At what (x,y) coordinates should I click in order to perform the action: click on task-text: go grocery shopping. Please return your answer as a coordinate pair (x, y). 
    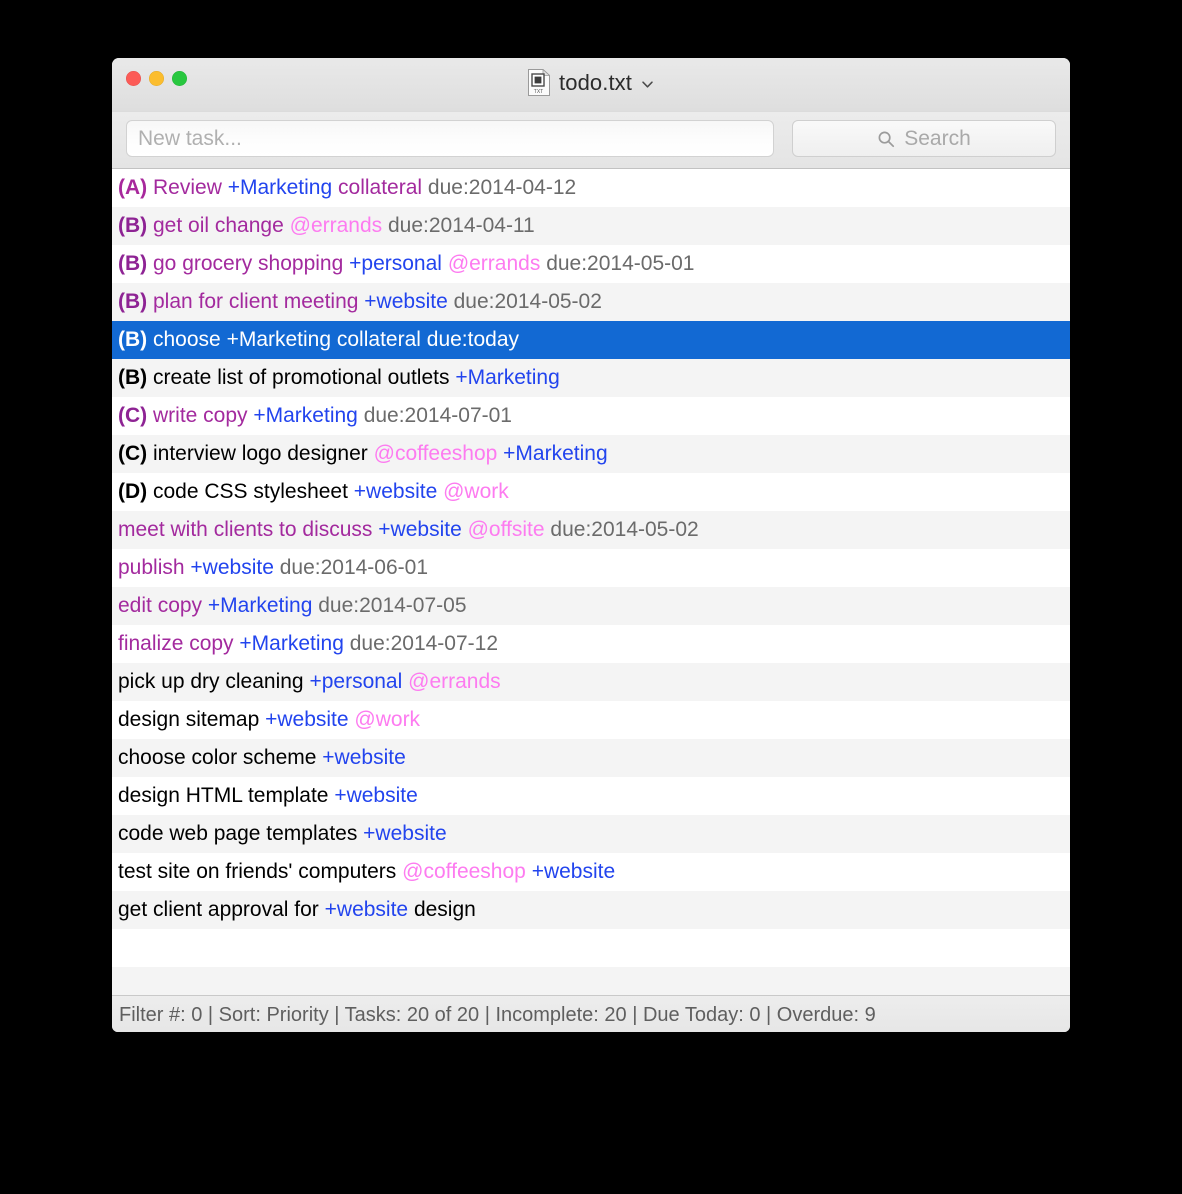
    Looking at the image, I should click on (248, 263).